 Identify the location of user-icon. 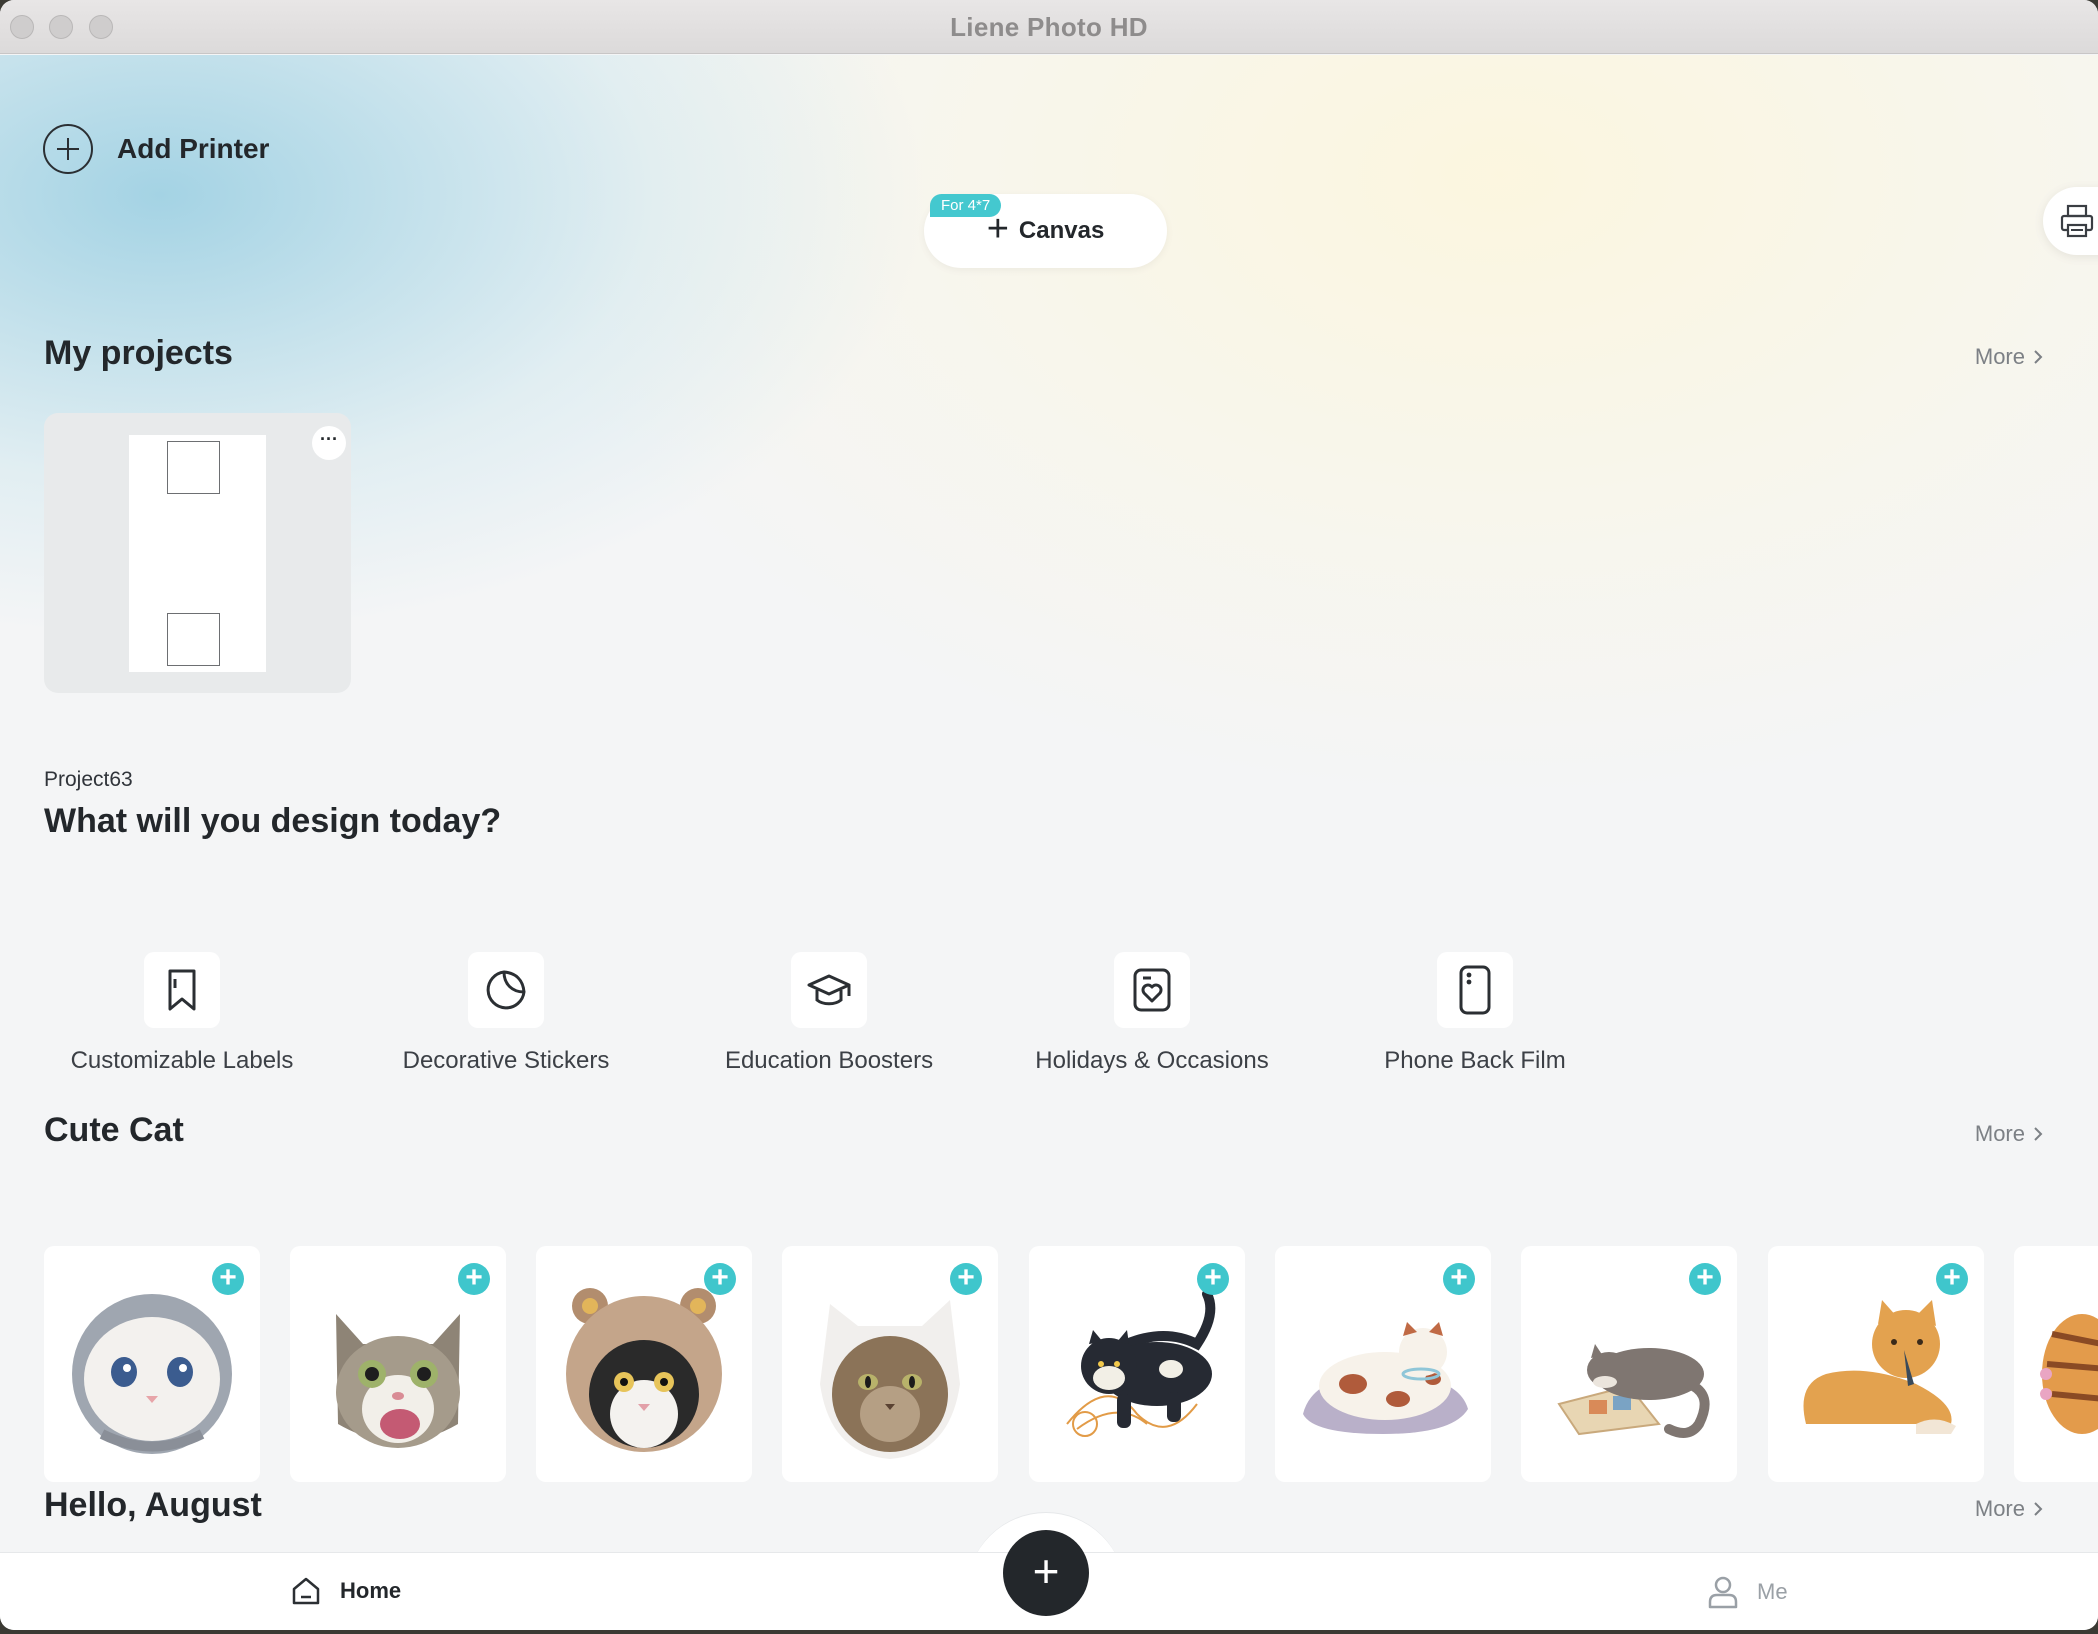
(1723, 1592).